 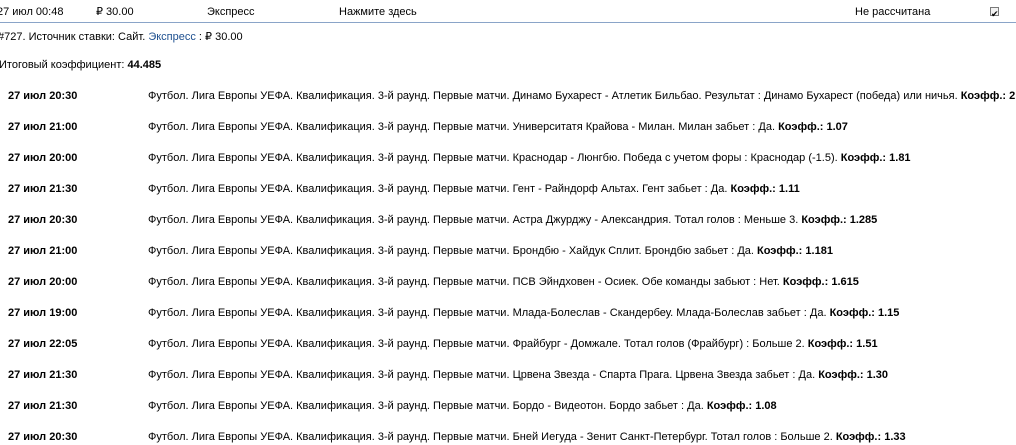 I want to click on bet-row-coef-value: 1.07, so click(x=837, y=127).